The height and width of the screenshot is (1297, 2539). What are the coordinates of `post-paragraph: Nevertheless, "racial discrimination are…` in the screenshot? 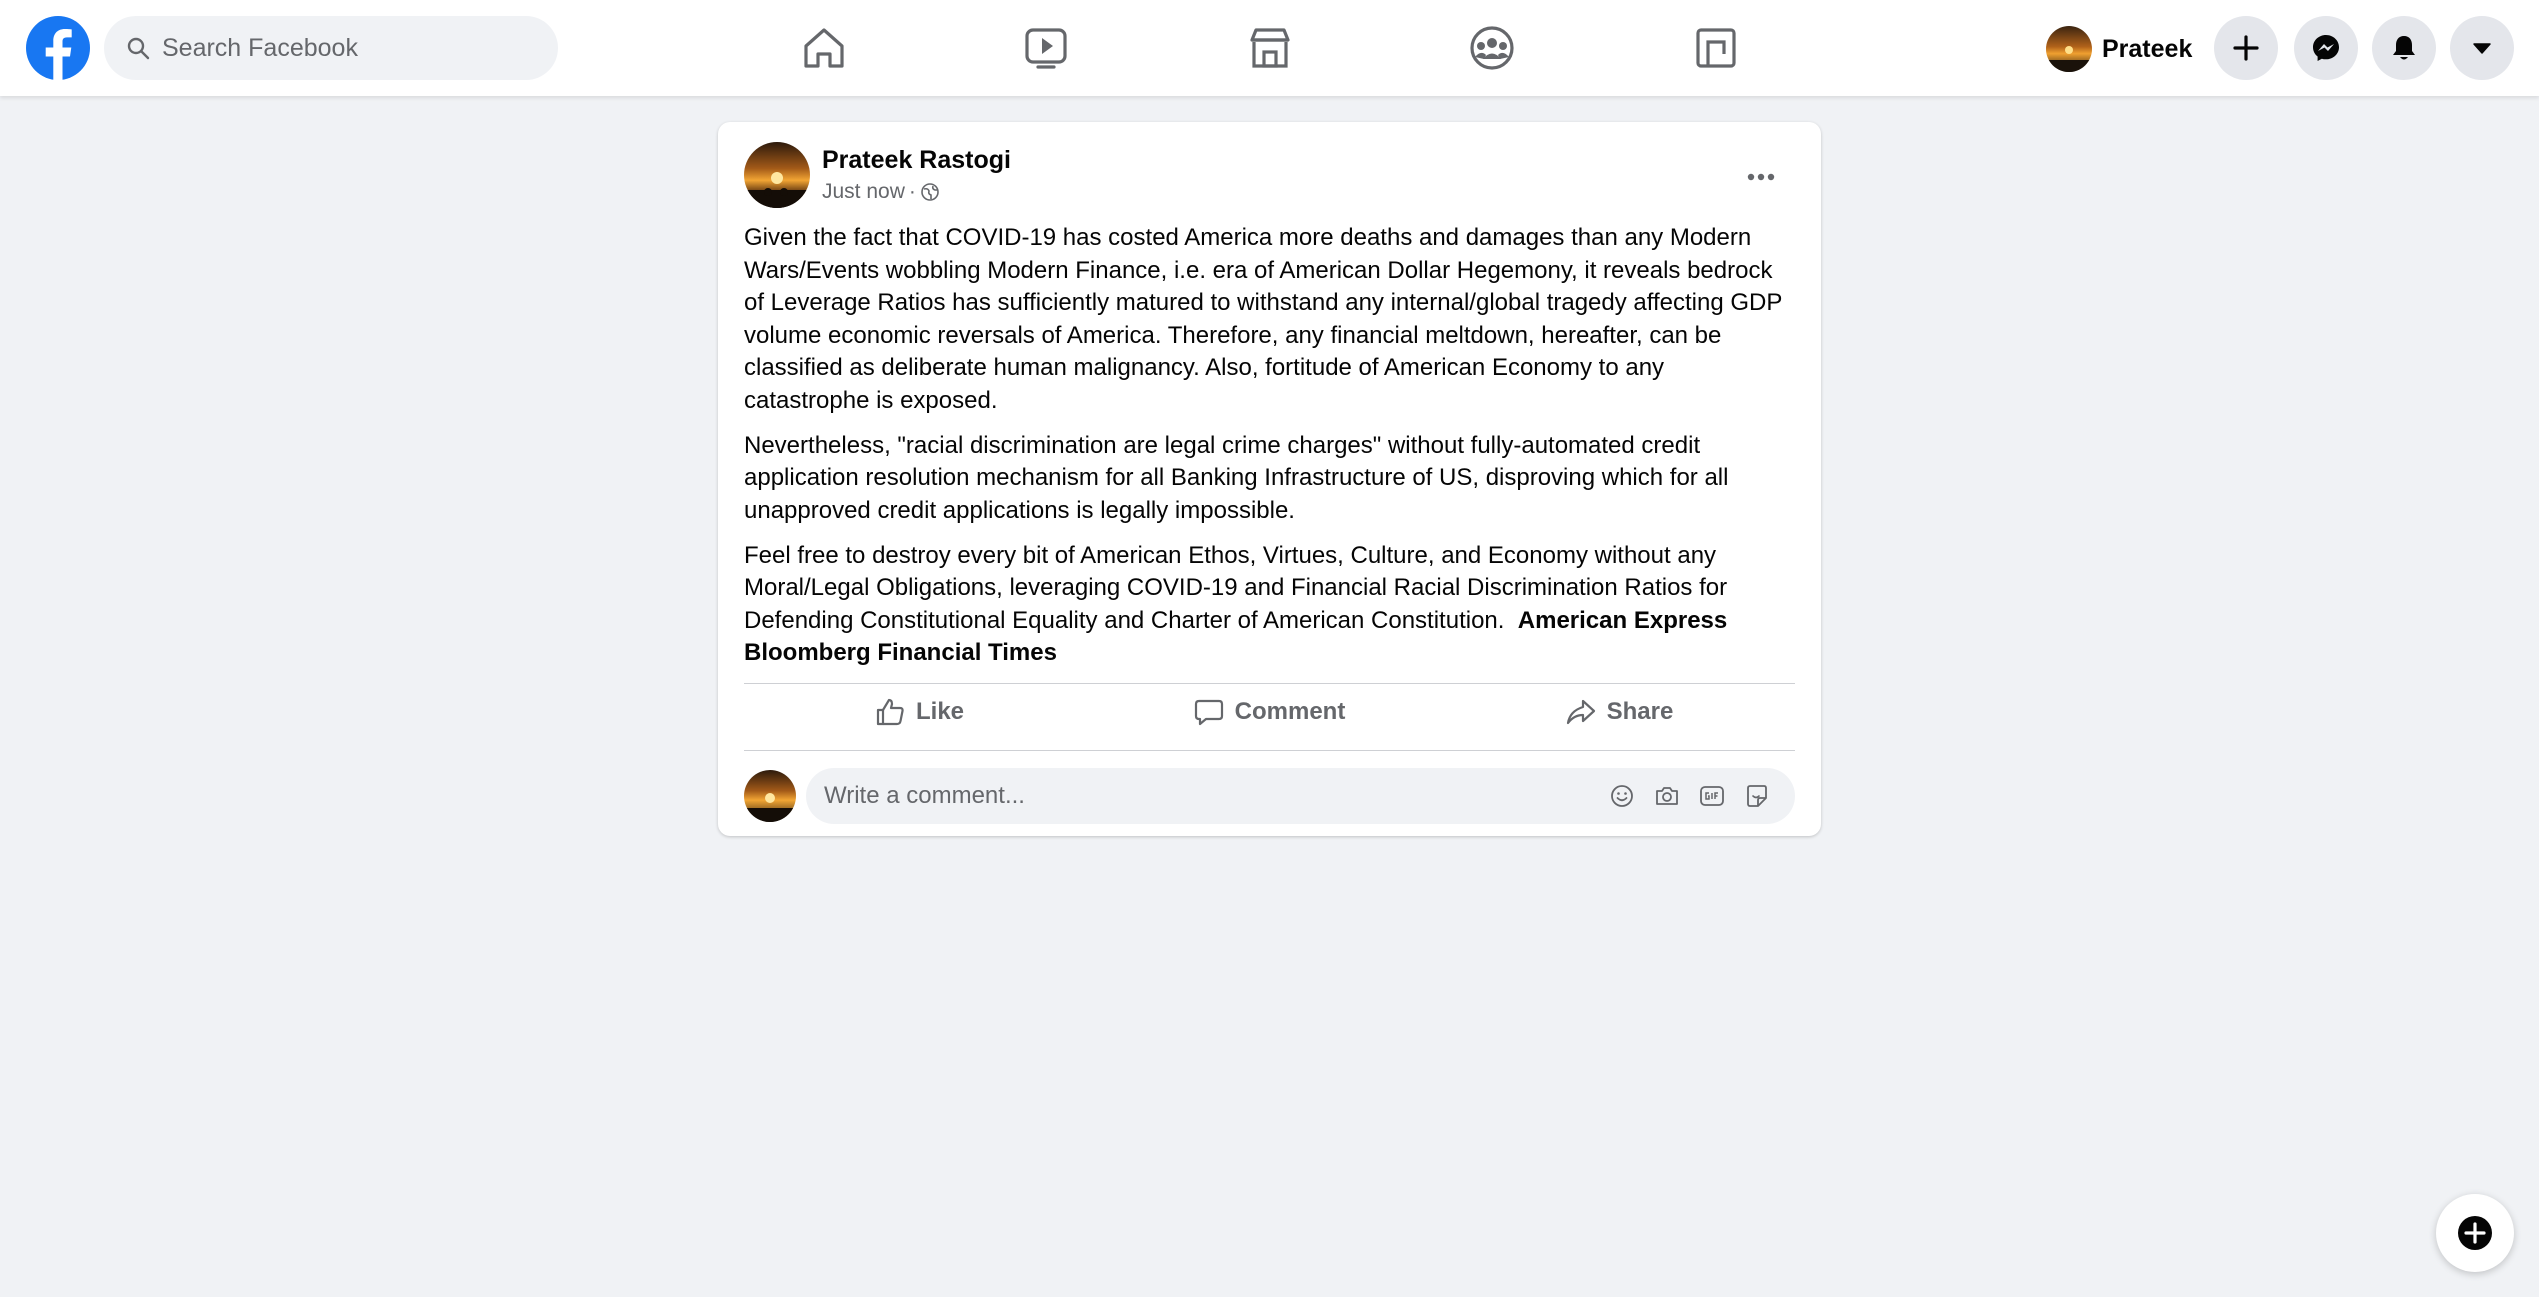 It's located at (1236, 477).